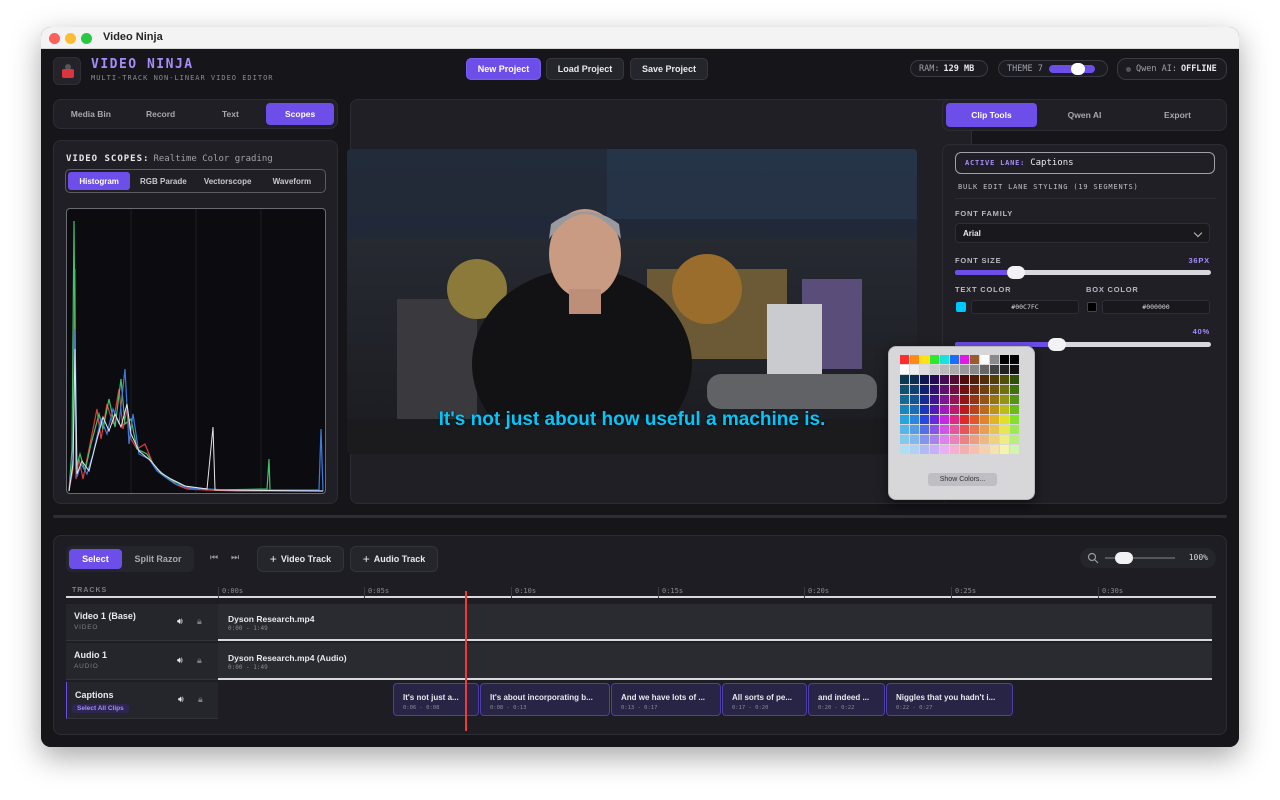 The width and height of the screenshot is (1280, 800). Describe the element at coordinates (228, 181) in the screenshot. I see `scope-tab-vectorscope: Vectorscope` at that location.